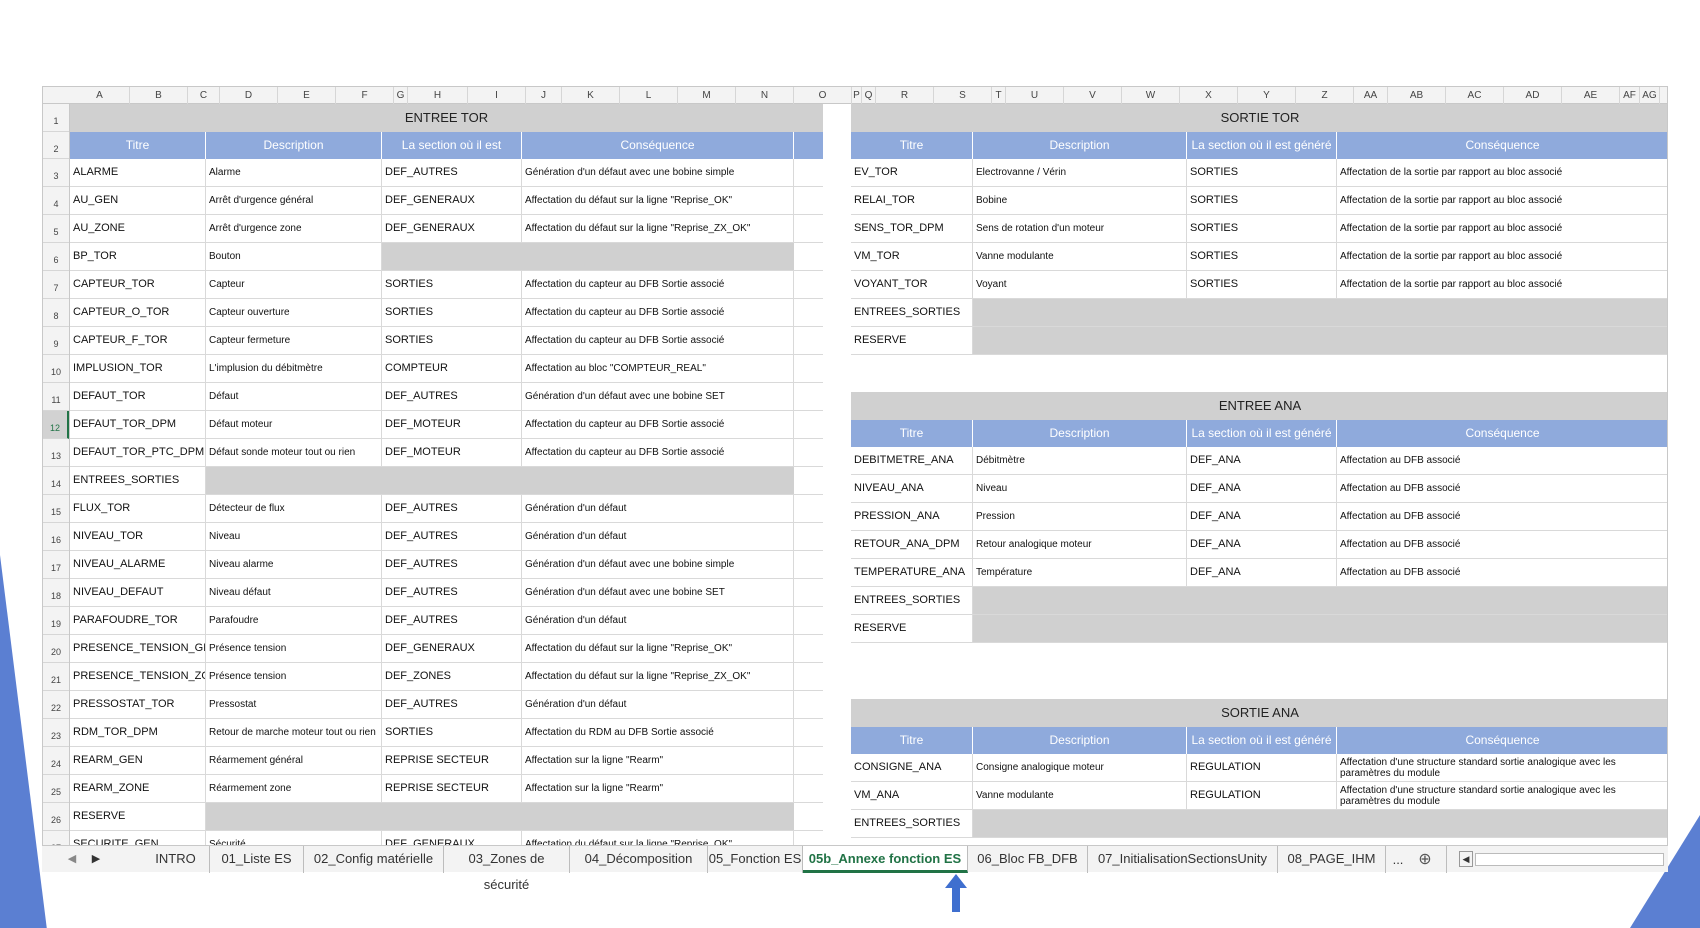 Image resolution: width=1700 pixels, height=928 pixels. What do you see at coordinates (1035, 95) in the screenshot?
I see `column-header: U` at bounding box center [1035, 95].